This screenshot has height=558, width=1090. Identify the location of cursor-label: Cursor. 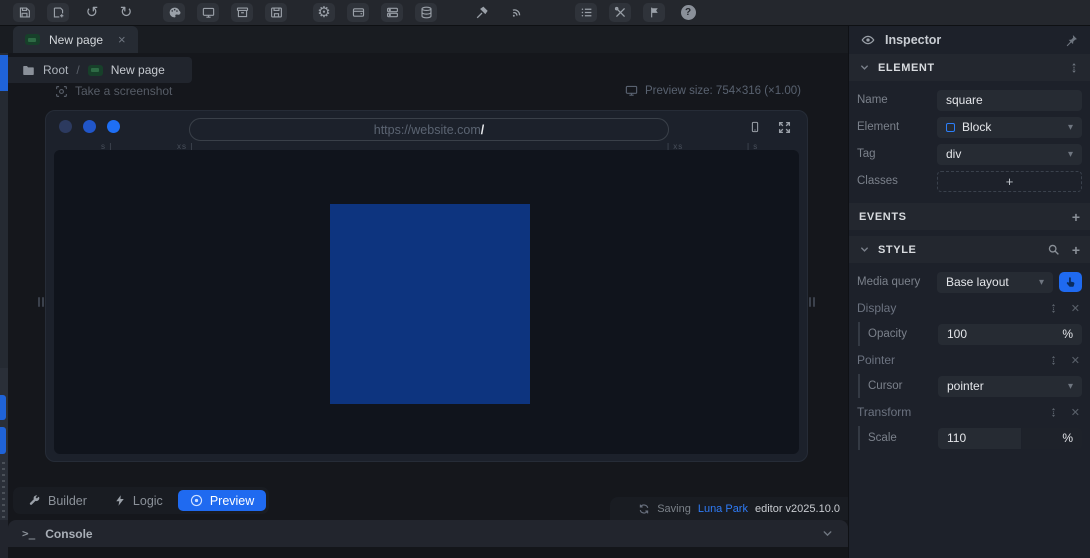
(885, 386).